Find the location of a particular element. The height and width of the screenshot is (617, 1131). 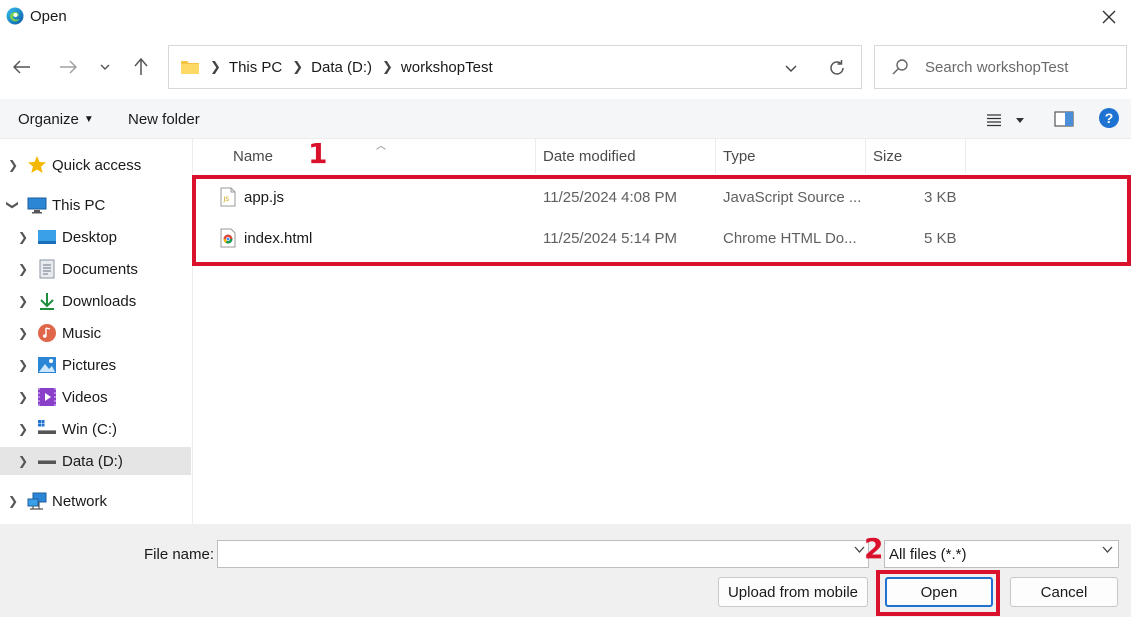

forward-button is located at coordinates (68, 67).